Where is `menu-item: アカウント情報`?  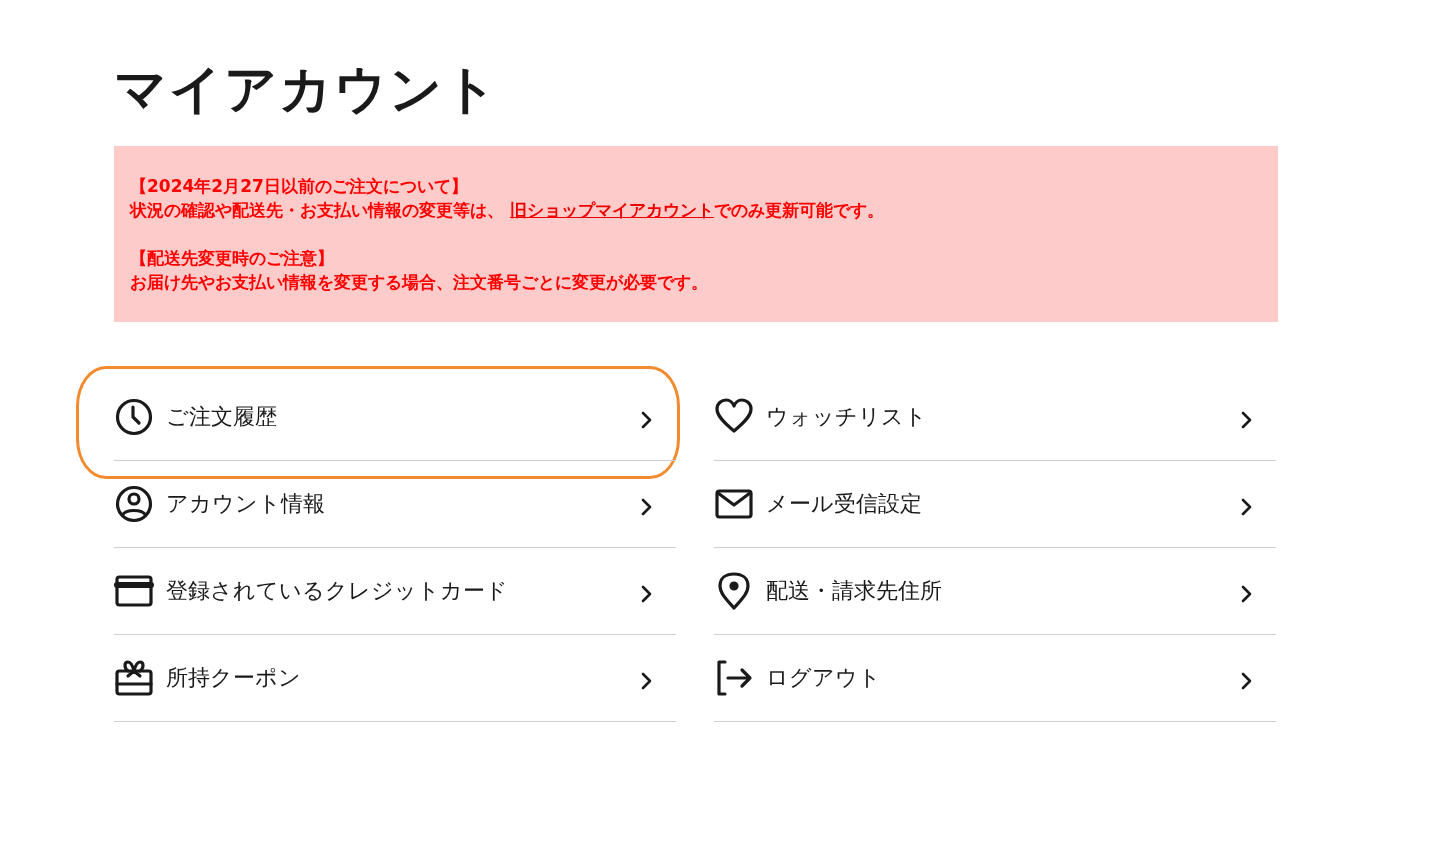
menu-item: アカウント情報 is located at coordinates (395, 505).